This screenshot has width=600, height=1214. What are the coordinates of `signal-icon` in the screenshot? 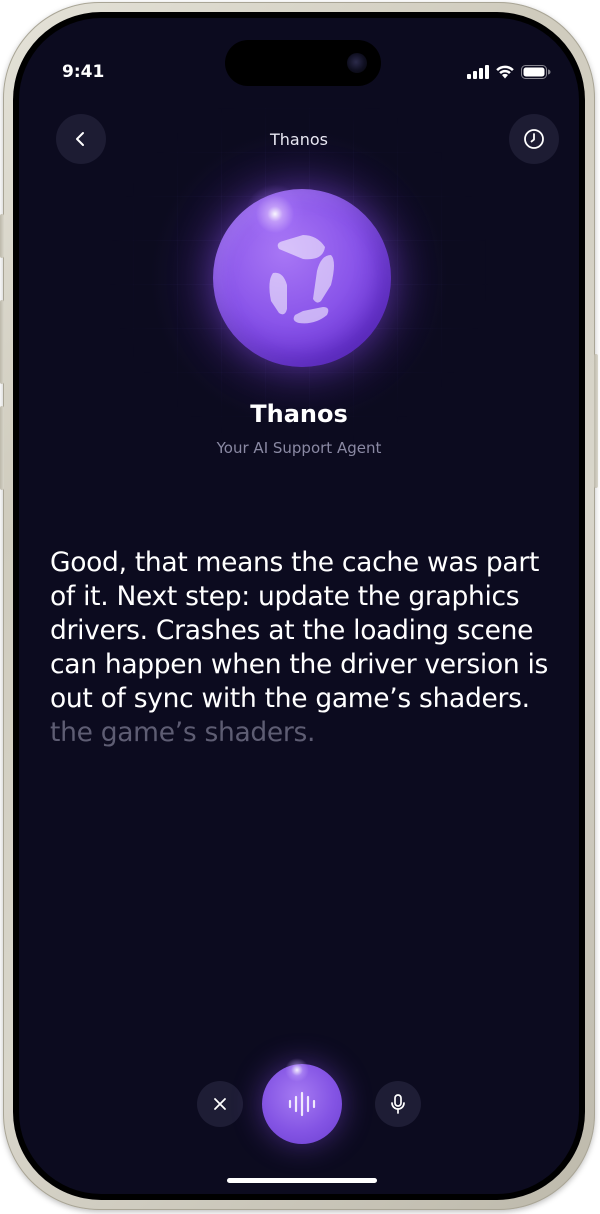 It's located at (478, 71).